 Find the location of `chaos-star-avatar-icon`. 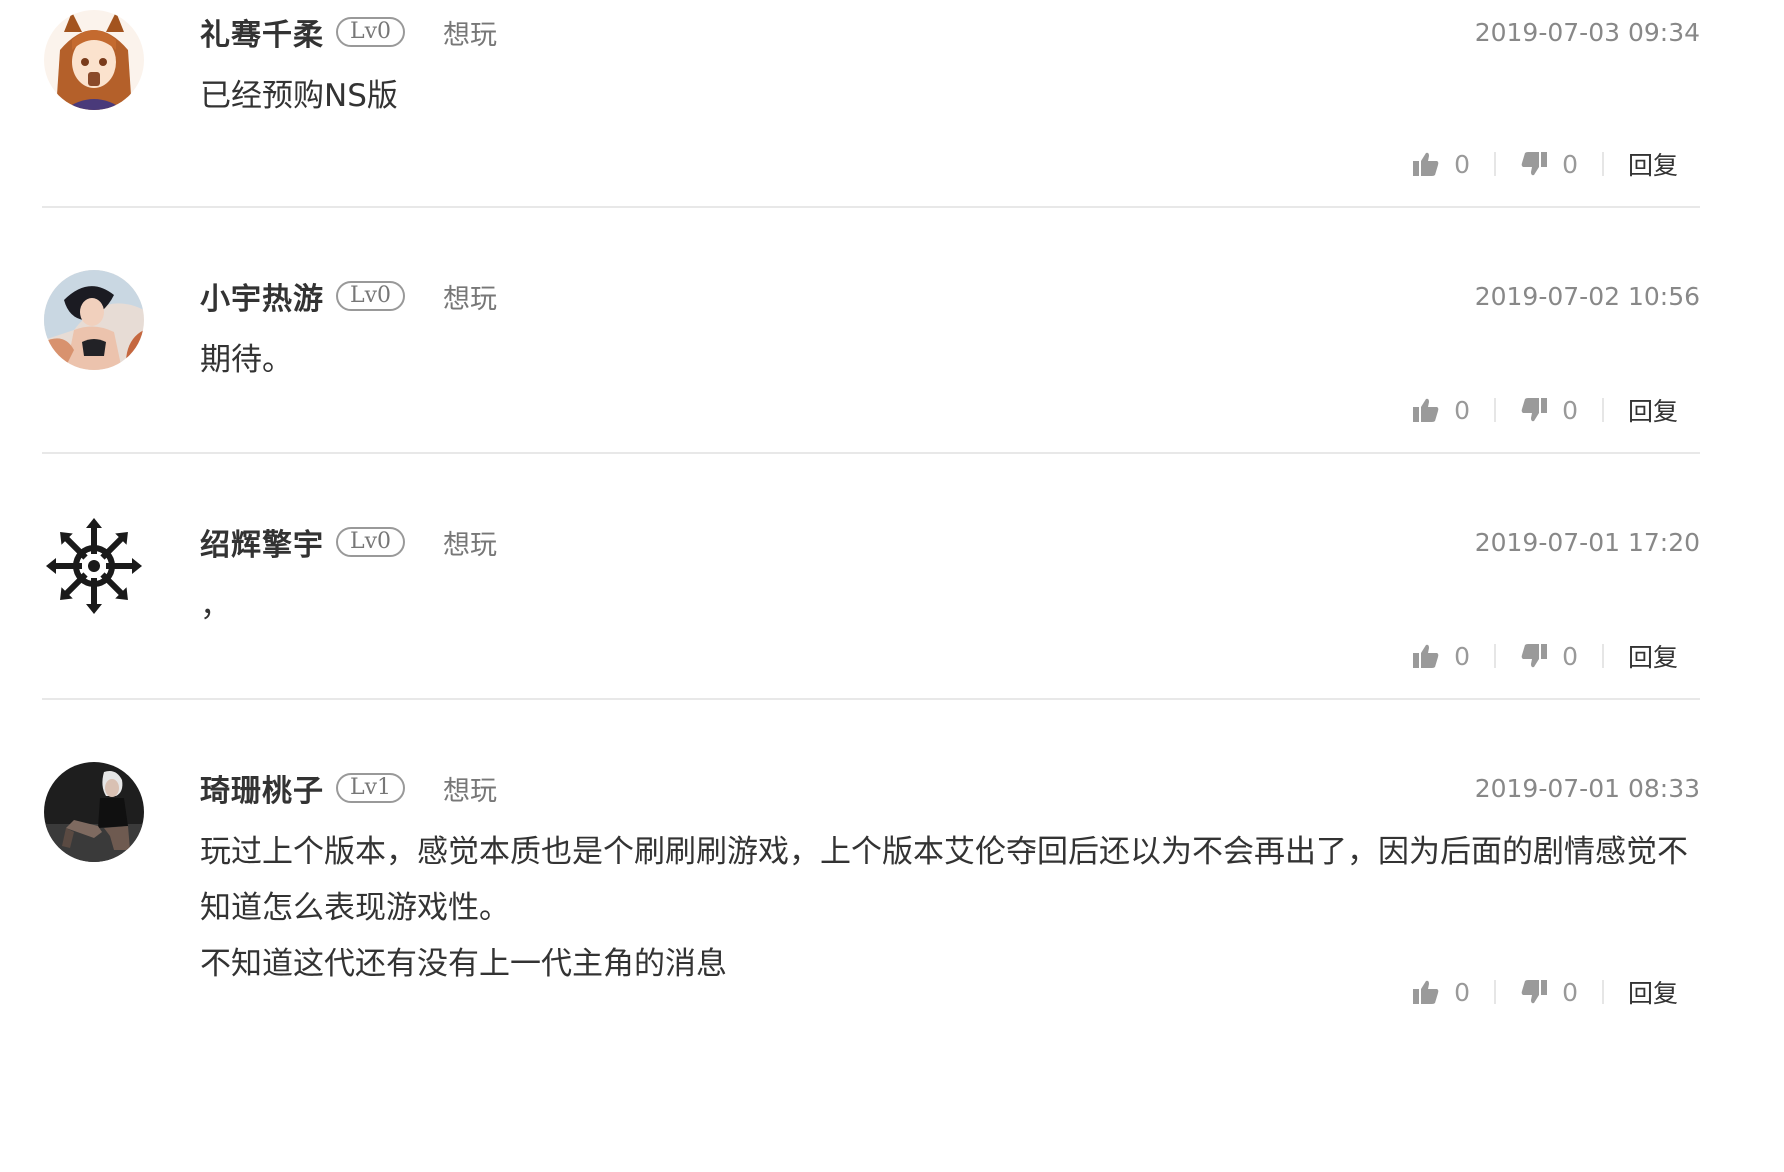

chaos-star-avatar-icon is located at coordinates (94, 566).